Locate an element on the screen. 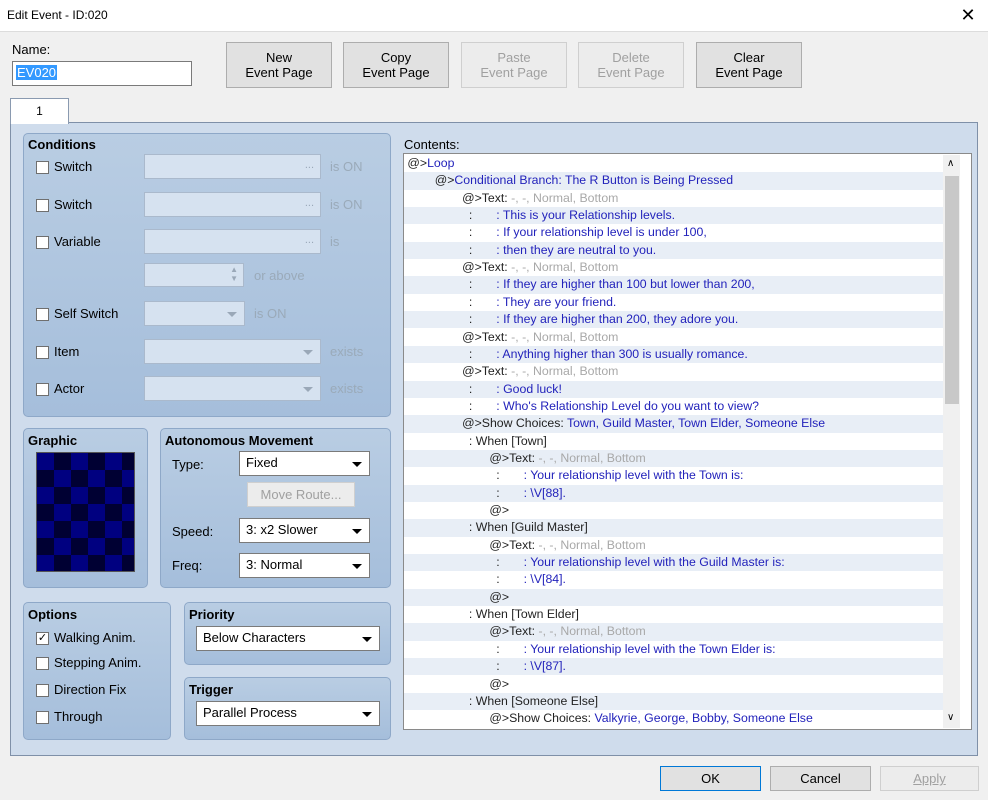 The image size is (988, 800). new-event-page-button: New Event Page is located at coordinates (279, 65).